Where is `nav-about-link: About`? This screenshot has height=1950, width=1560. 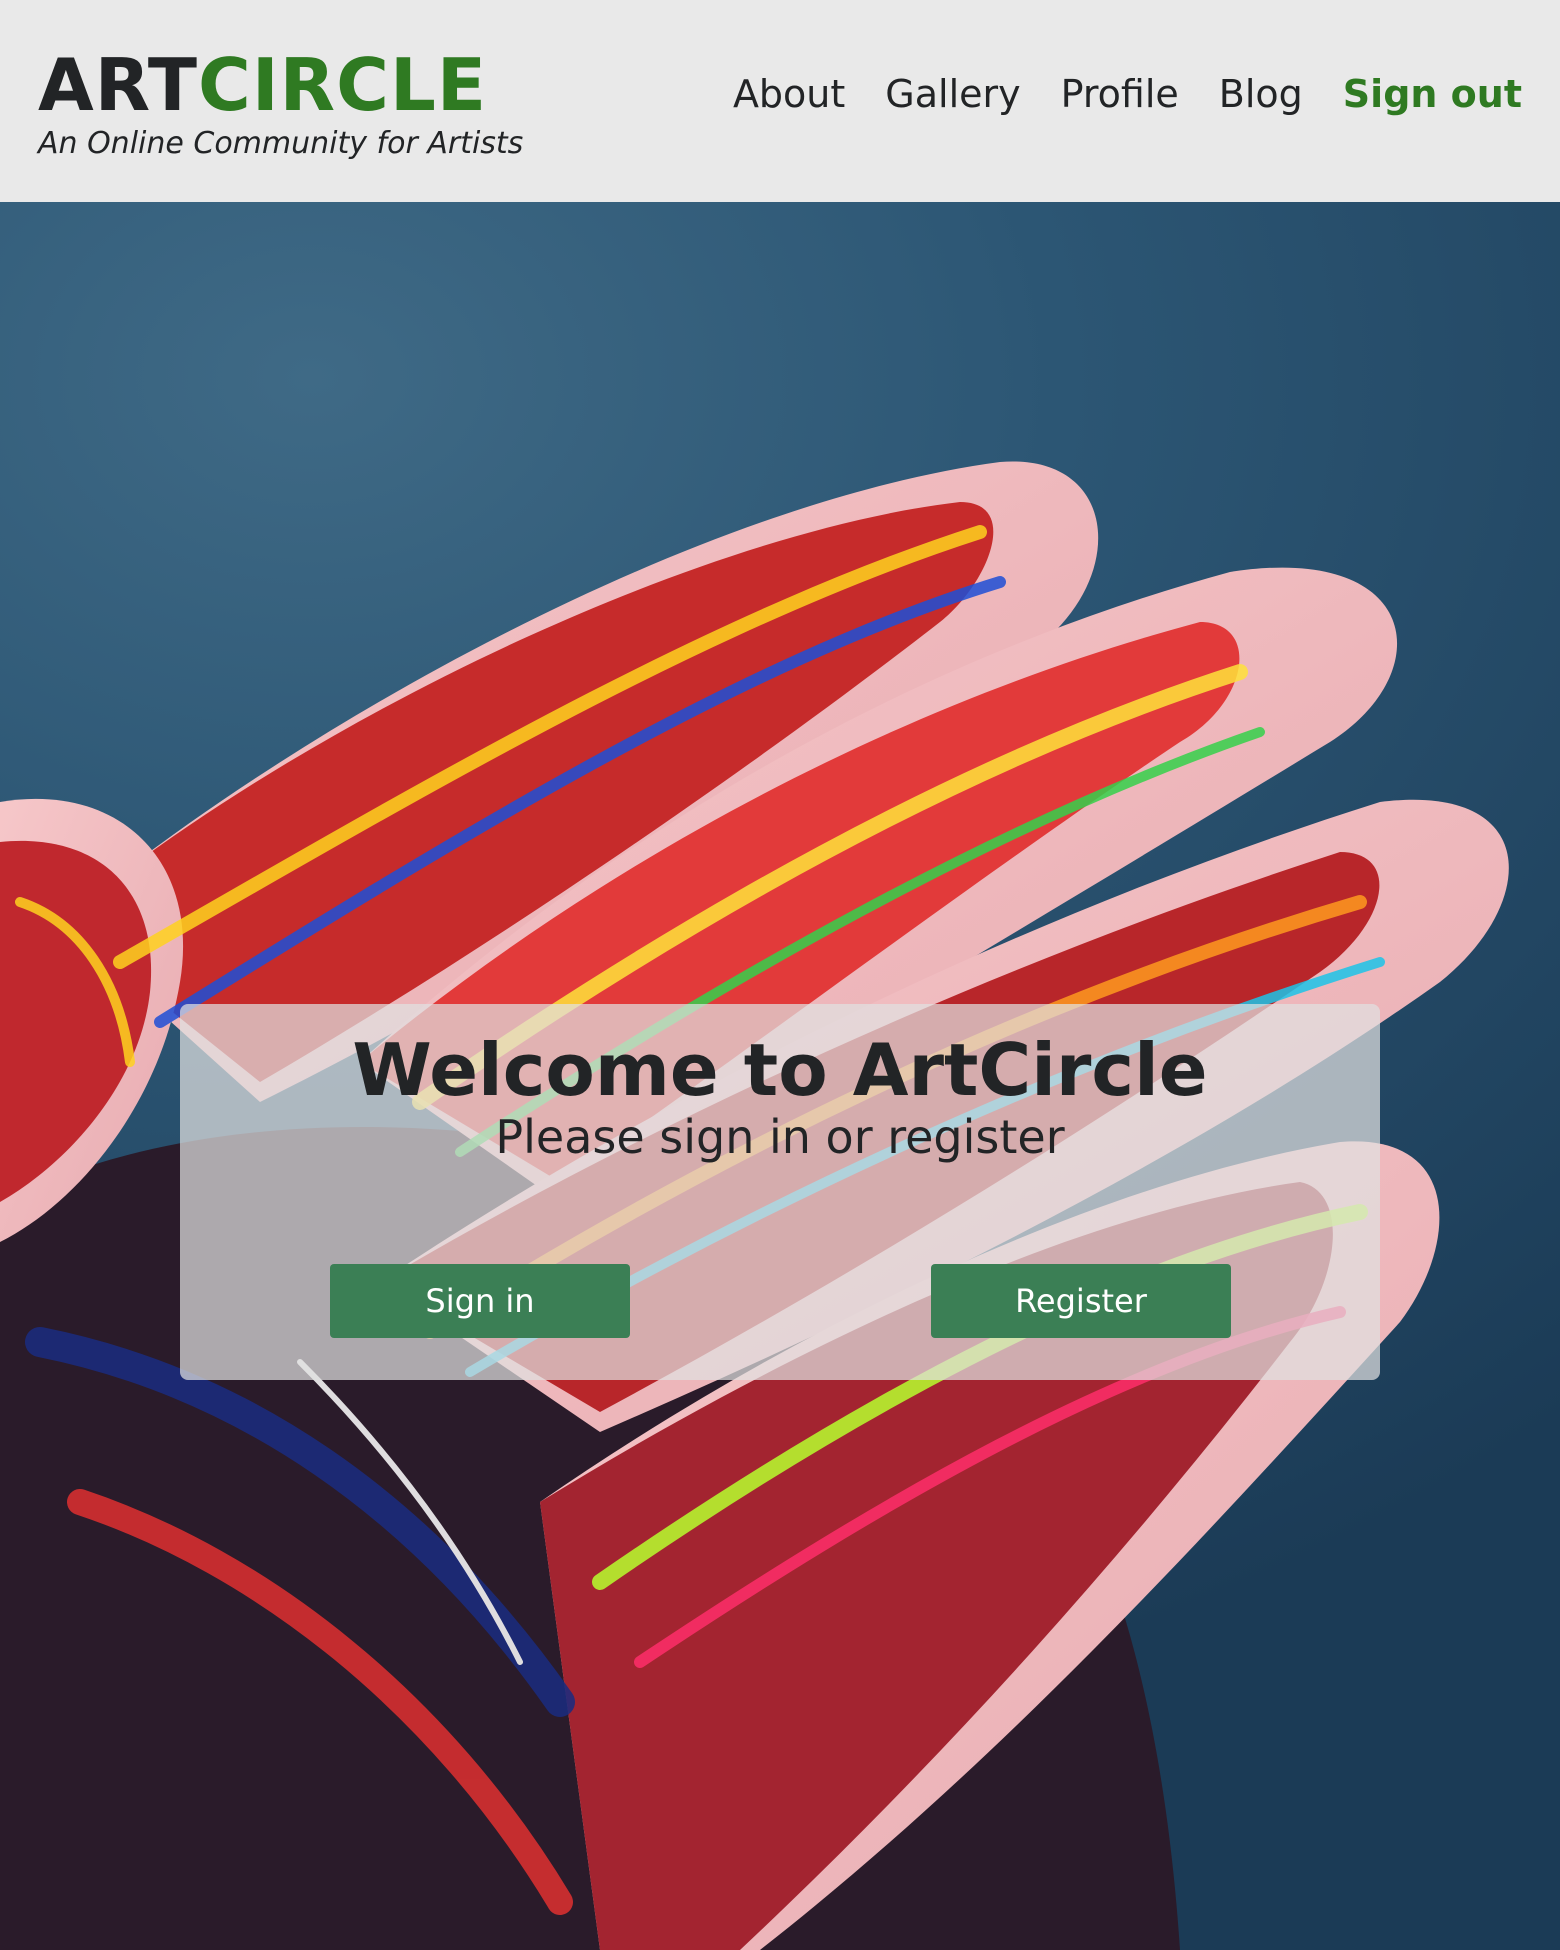
nav-about-link: About is located at coordinates (789, 94).